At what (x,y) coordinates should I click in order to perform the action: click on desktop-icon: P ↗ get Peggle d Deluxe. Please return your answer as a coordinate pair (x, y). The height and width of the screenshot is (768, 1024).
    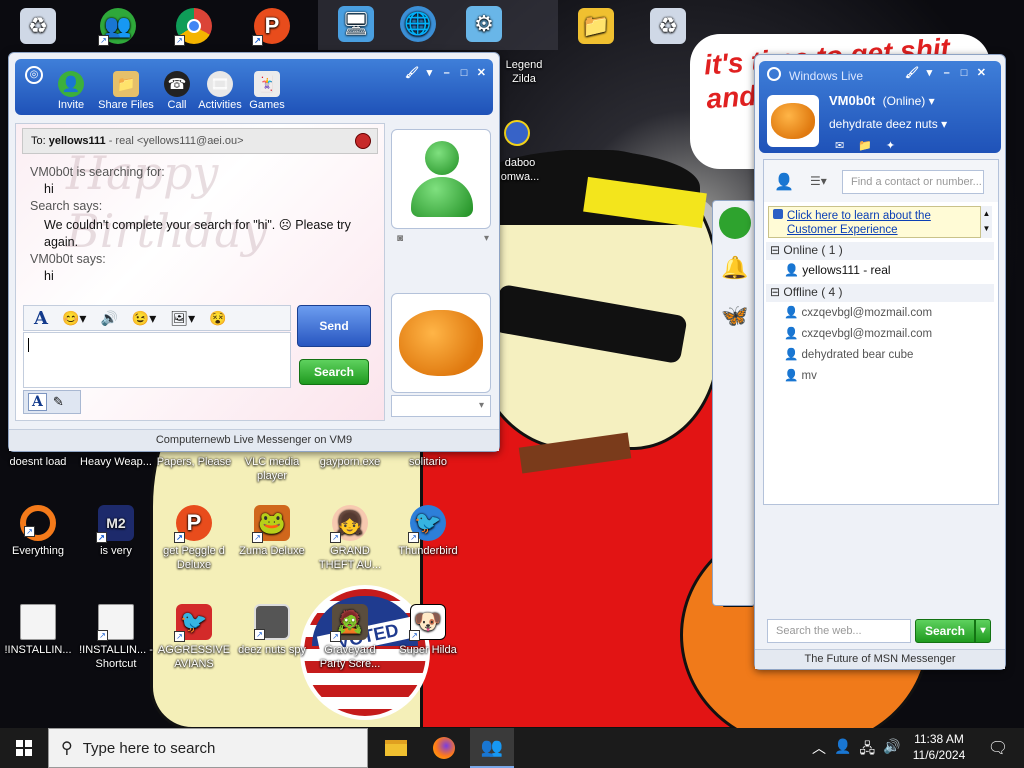
    Looking at the image, I should click on (194, 538).